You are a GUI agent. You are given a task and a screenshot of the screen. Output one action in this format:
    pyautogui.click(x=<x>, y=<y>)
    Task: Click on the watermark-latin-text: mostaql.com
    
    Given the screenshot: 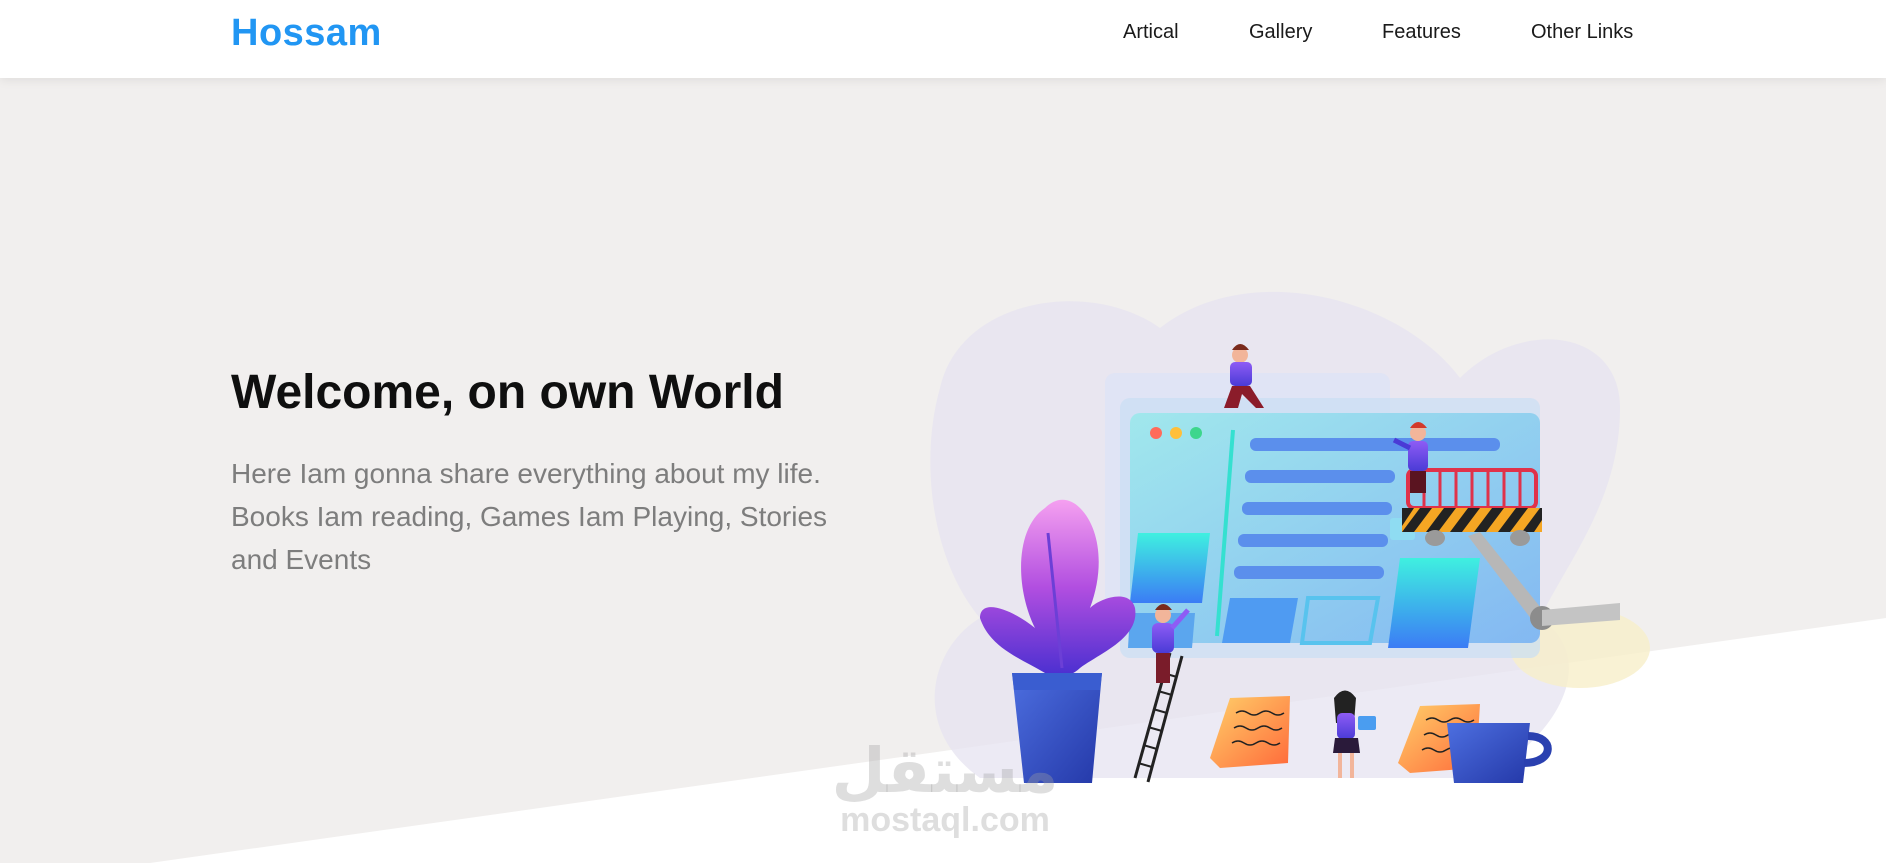 What is the action you would take?
    pyautogui.click(x=945, y=820)
    